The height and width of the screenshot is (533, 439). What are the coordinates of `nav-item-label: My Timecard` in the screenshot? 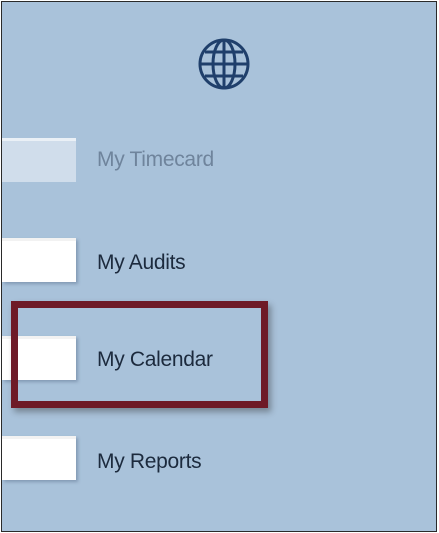 It's located at (155, 159).